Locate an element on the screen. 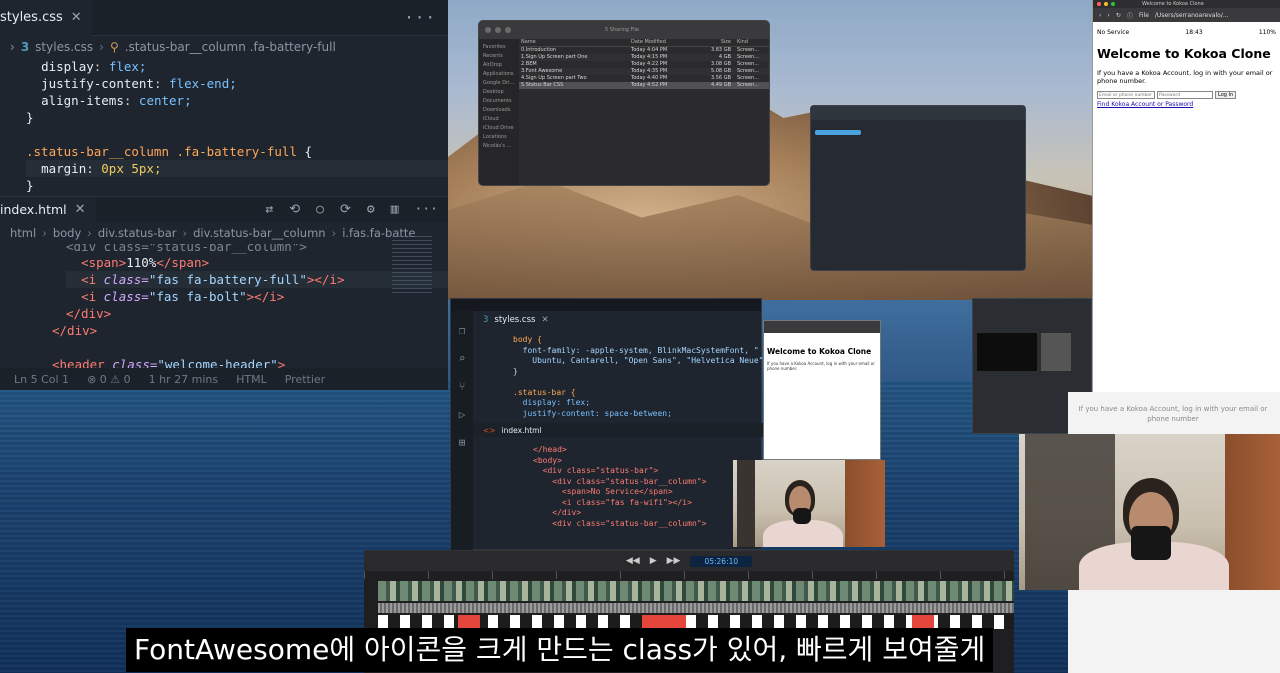 The height and width of the screenshot is (673, 1280). code-line: } is located at coordinates (515, 371).